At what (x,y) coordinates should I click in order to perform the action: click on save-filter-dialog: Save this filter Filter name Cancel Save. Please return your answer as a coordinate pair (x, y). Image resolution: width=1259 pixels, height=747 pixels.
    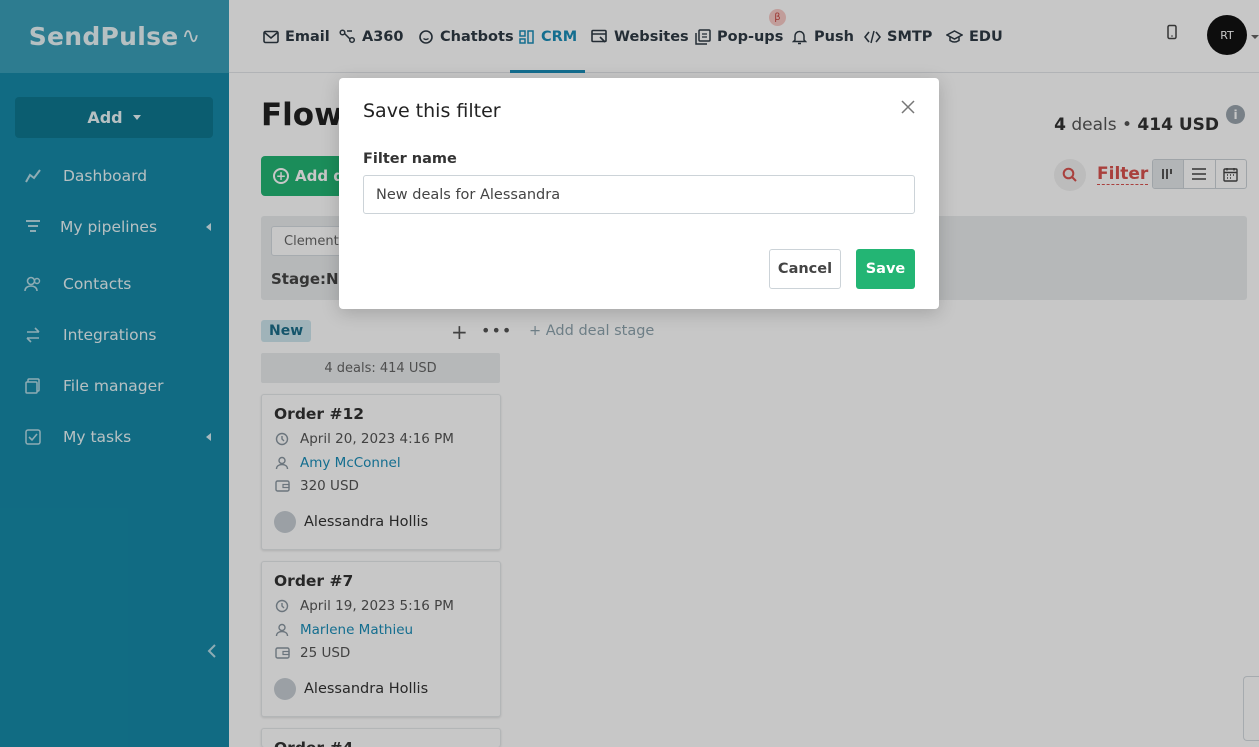
    Looking at the image, I should click on (639, 193).